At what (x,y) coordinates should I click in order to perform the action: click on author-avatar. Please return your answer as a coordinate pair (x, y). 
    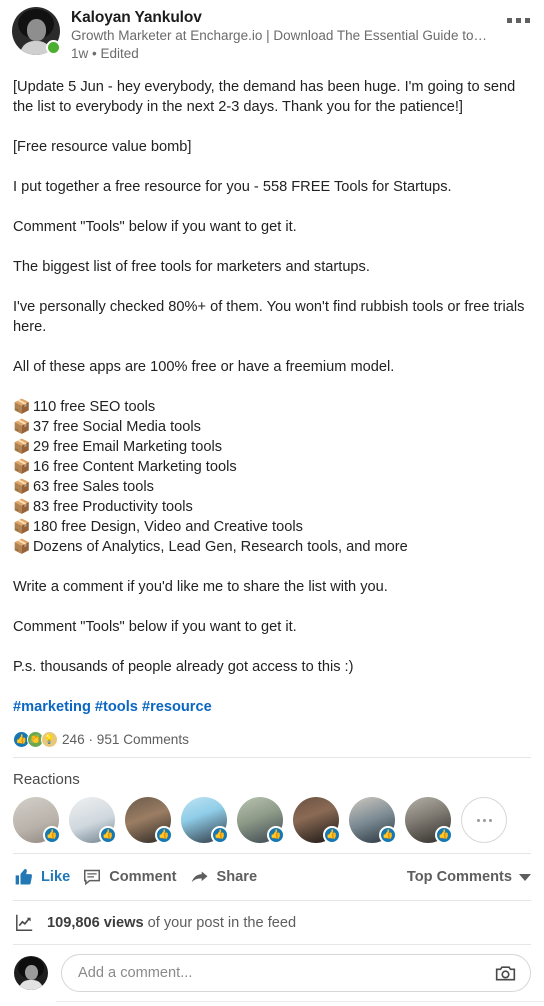
    Looking at the image, I should click on (36, 31).